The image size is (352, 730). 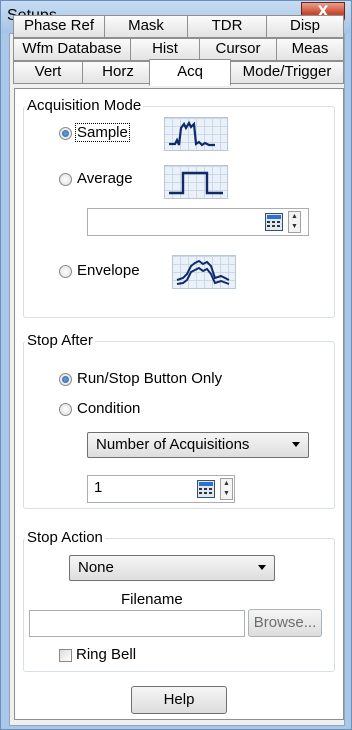 I want to click on run-stop-label: Run/Stop Button Only, so click(x=149, y=379).